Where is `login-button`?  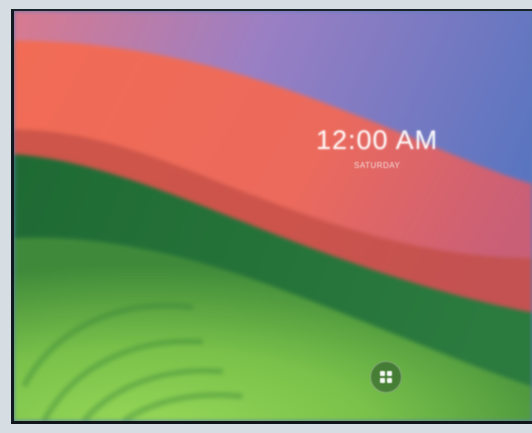
login-button is located at coordinates (386, 377).